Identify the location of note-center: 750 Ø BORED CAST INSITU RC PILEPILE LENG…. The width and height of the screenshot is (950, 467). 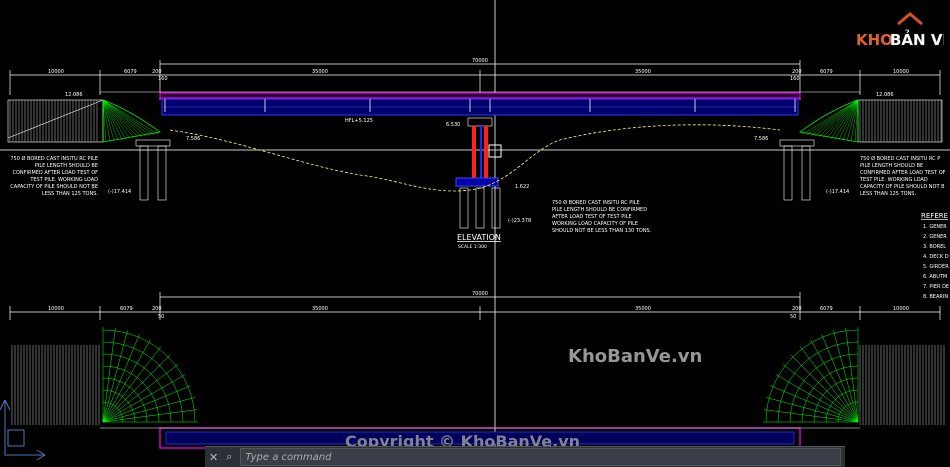
(602, 216).